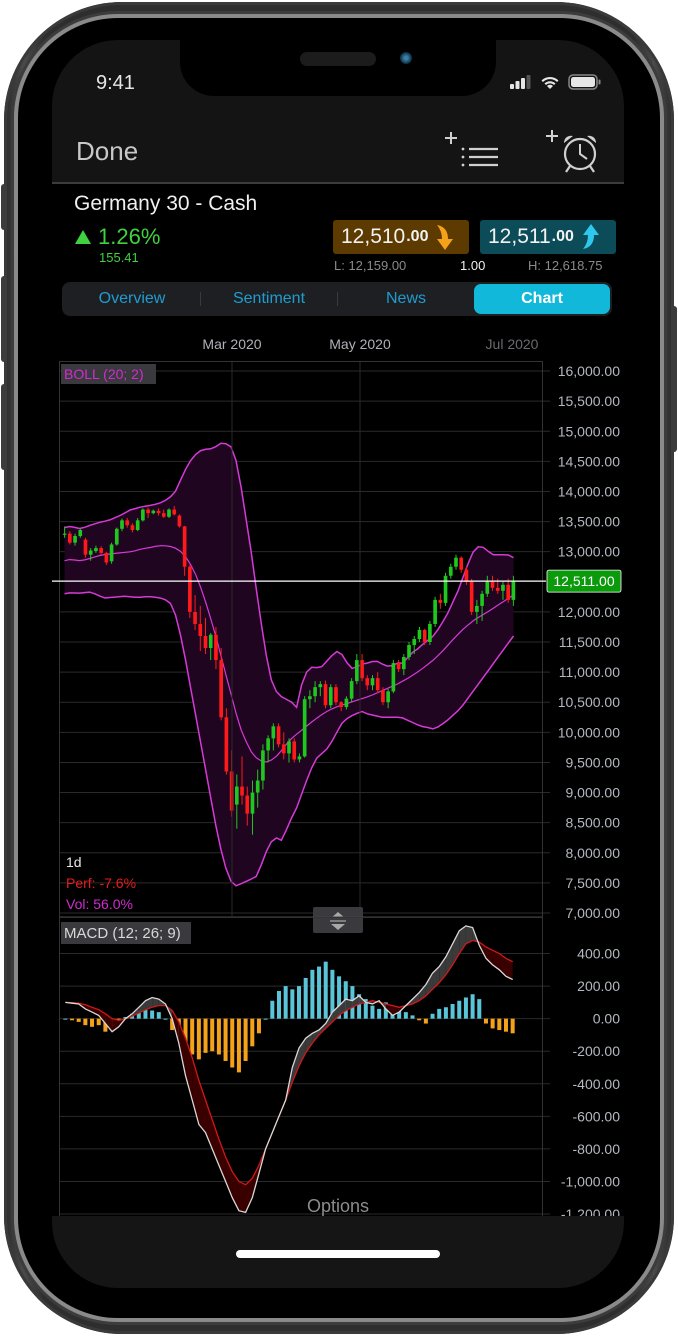 The height and width of the screenshot is (1336, 678). What do you see at coordinates (269, 299) in the screenshot?
I see `tab-sentiment: Sentiment` at bounding box center [269, 299].